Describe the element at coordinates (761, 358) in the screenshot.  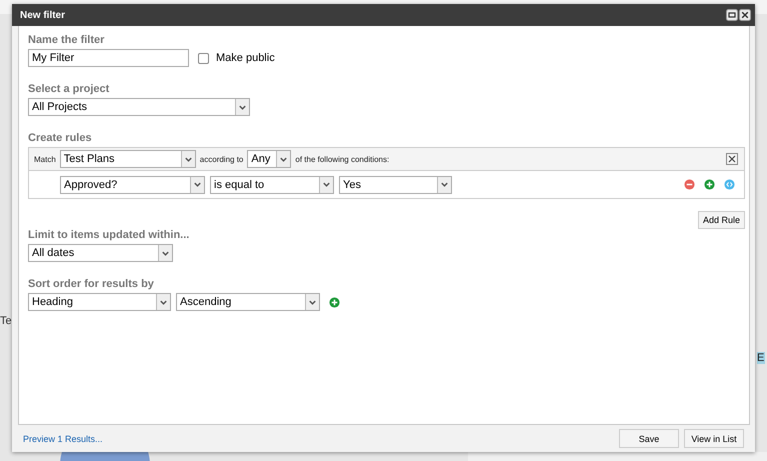
I see `background-text: E` at that location.